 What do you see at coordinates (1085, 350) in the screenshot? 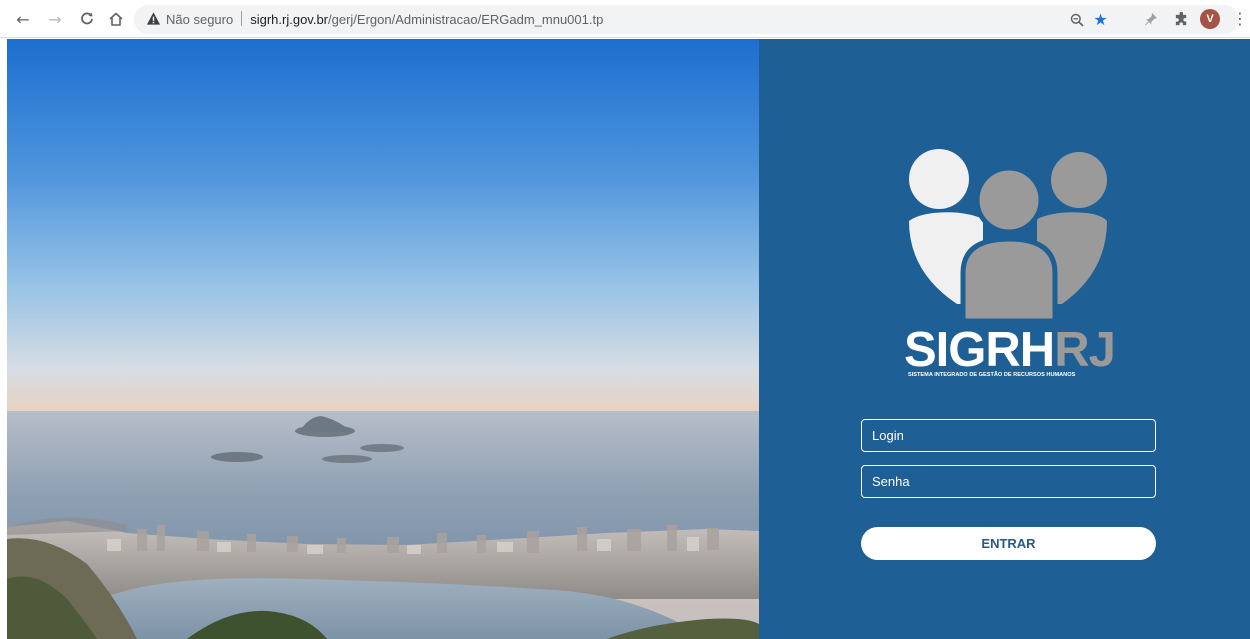
I see `logo-title-rj: RJ` at bounding box center [1085, 350].